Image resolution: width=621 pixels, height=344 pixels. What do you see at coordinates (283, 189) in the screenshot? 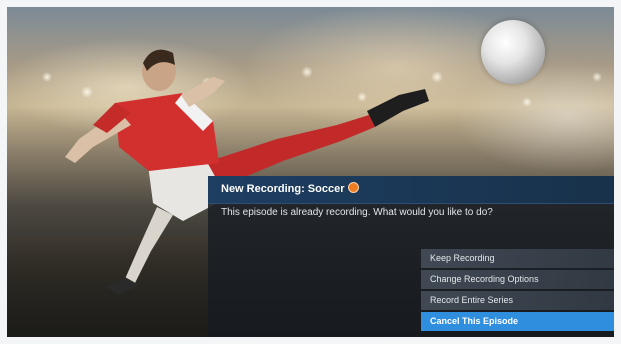
I see `dialog-title: New Recording: Soccer` at bounding box center [283, 189].